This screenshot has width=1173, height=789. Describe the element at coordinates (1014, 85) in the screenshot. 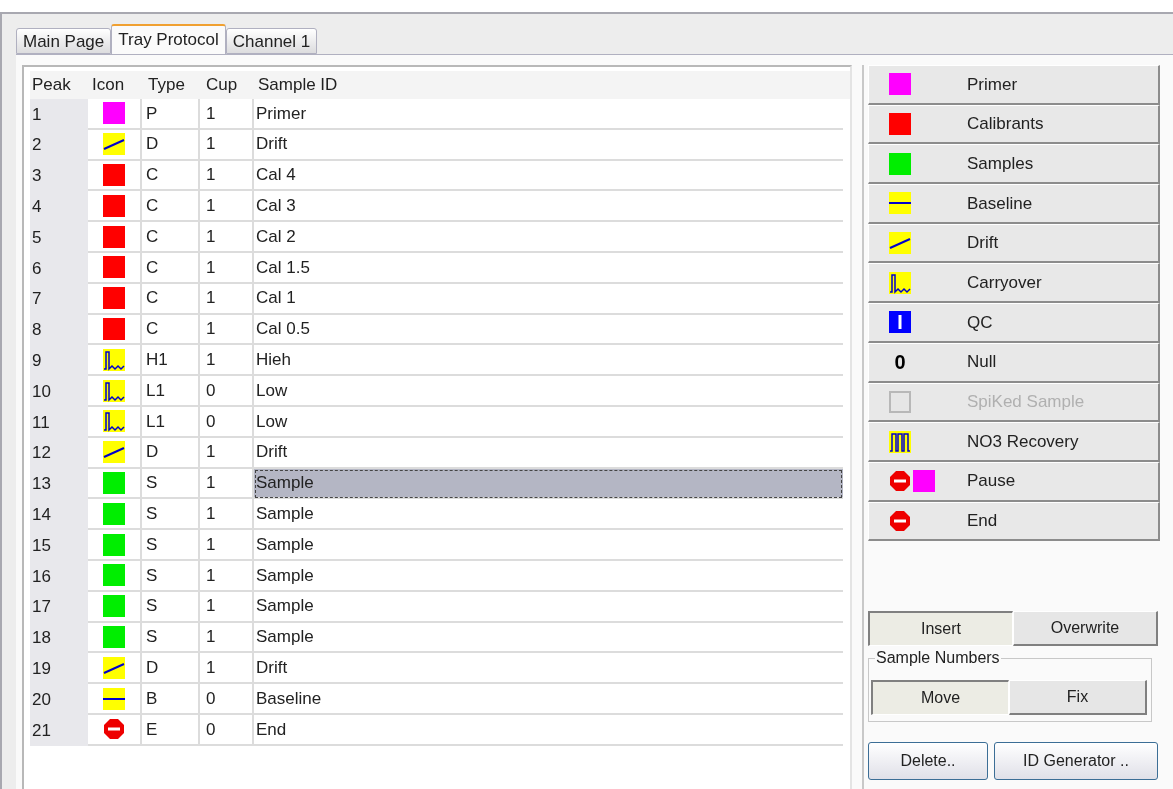

I see `type-button: Primer` at that location.